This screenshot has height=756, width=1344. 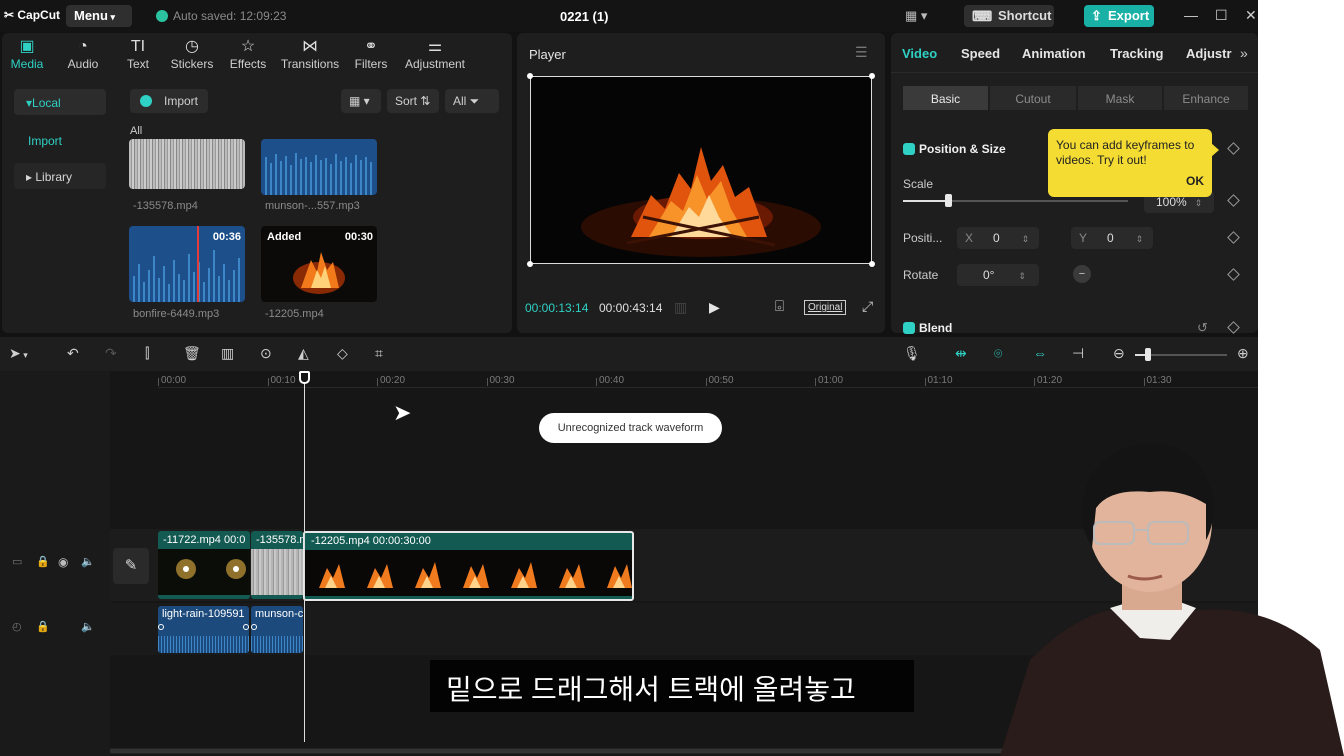 What do you see at coordinates (861, 52) in the screenshot?
I see `hamburger-icon: ☰` at bounding box center [861, 52].